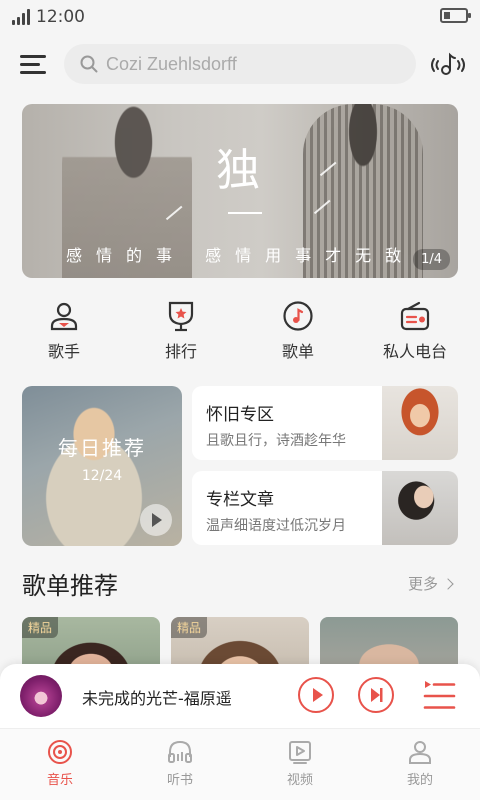 The height and width of the screenshot is (800, 480). I want to click on play-button, so click(316, 695).